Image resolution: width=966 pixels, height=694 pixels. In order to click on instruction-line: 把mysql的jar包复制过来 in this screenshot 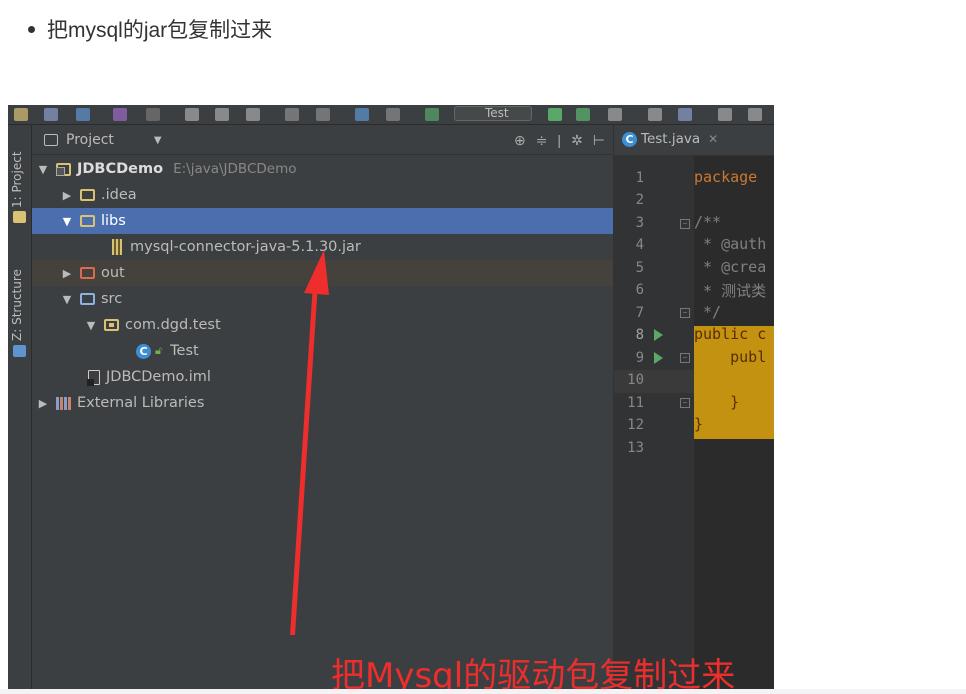, I will do `click(150, 29)`.